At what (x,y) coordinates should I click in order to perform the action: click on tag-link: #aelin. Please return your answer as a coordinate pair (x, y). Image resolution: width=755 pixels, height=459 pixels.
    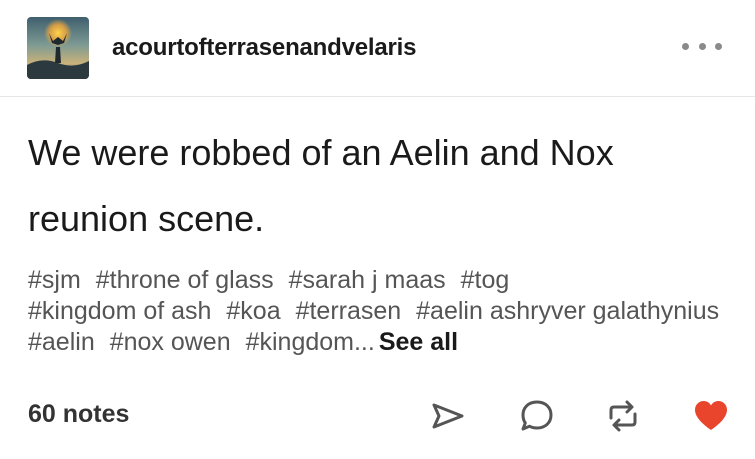
    Looking at the image, I should click on (61, 342).